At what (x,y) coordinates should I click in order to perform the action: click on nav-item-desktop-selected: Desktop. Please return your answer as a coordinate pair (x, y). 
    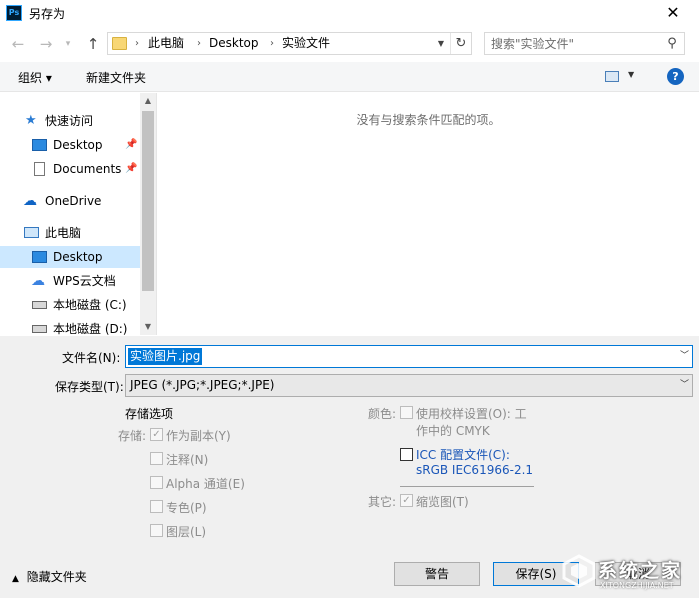
    Looking at the image, I should click on (70, 257).